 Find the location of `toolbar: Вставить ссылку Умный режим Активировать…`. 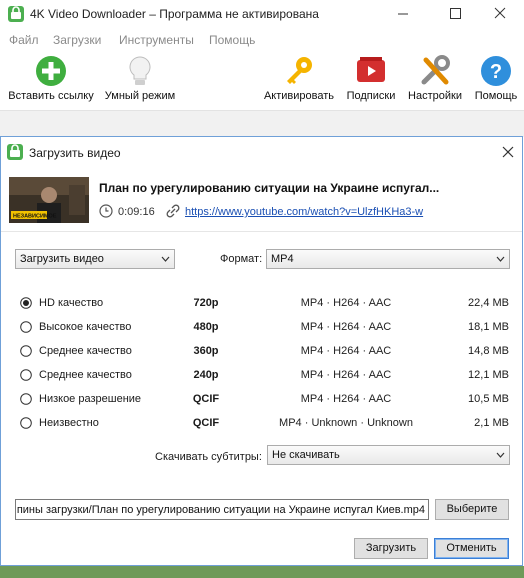

toolbar: Вставить ссылку Умный режим Активировать… is located at coordinates (262, 81).